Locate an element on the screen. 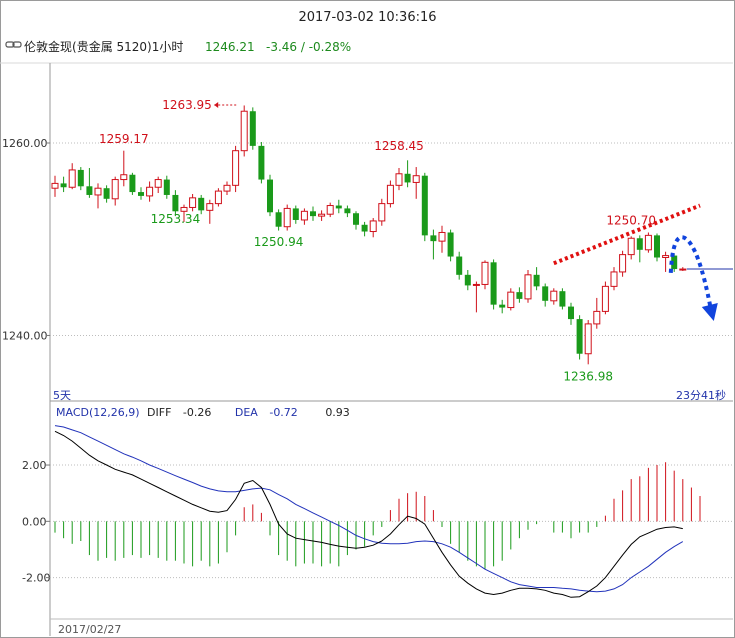  price-tick-label: 1260.00 is located at coordinates (25, 143).